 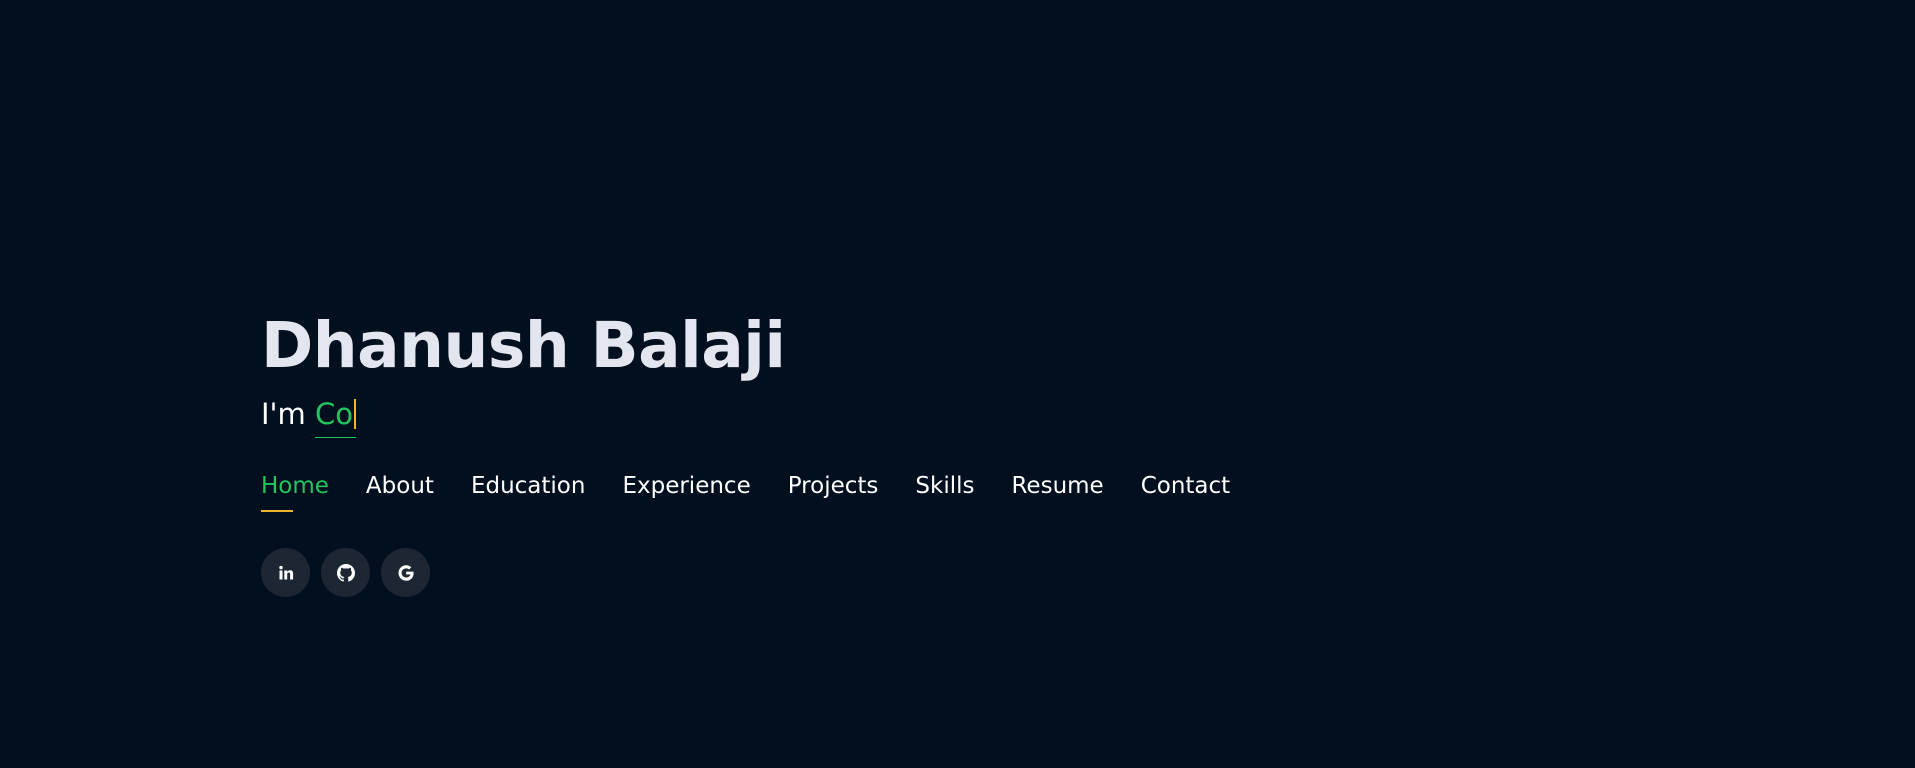 I want to click on typing-cursor, so click(x=355, y=414).